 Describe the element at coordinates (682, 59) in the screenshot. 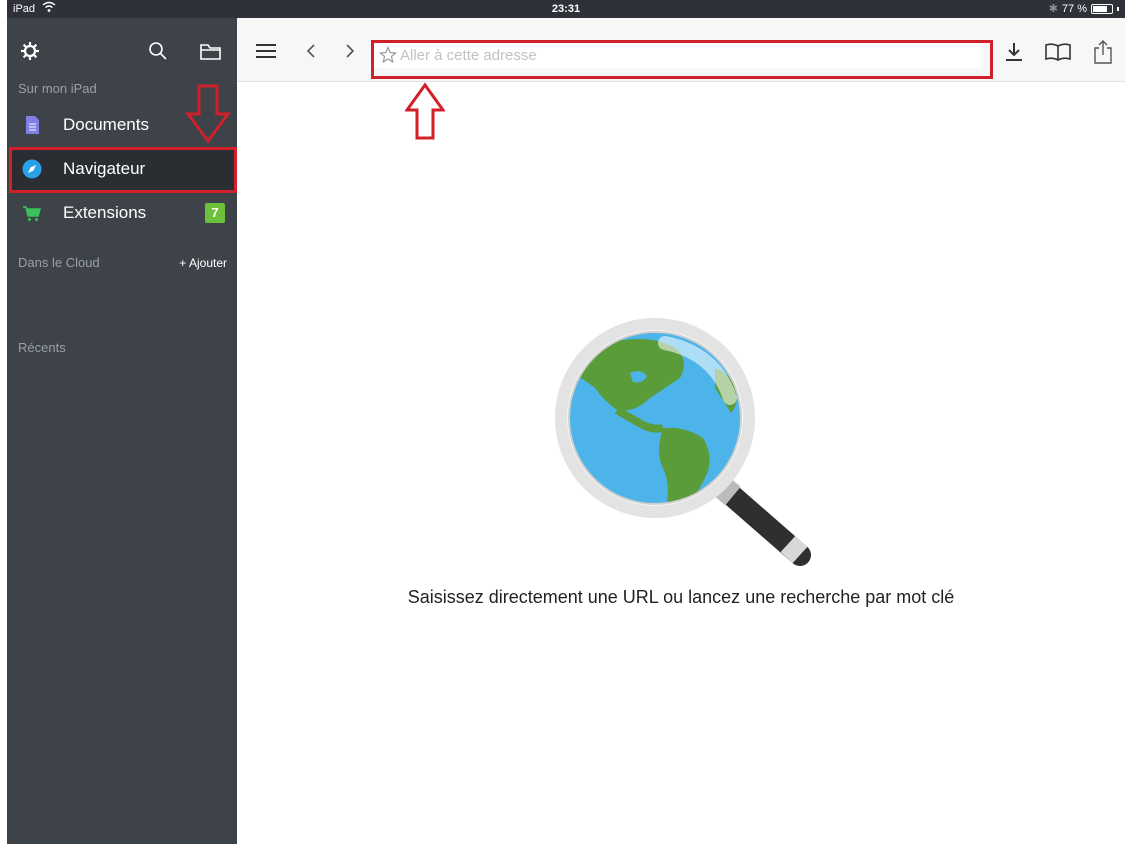

I see `annotation-box-address-bar` at that location.